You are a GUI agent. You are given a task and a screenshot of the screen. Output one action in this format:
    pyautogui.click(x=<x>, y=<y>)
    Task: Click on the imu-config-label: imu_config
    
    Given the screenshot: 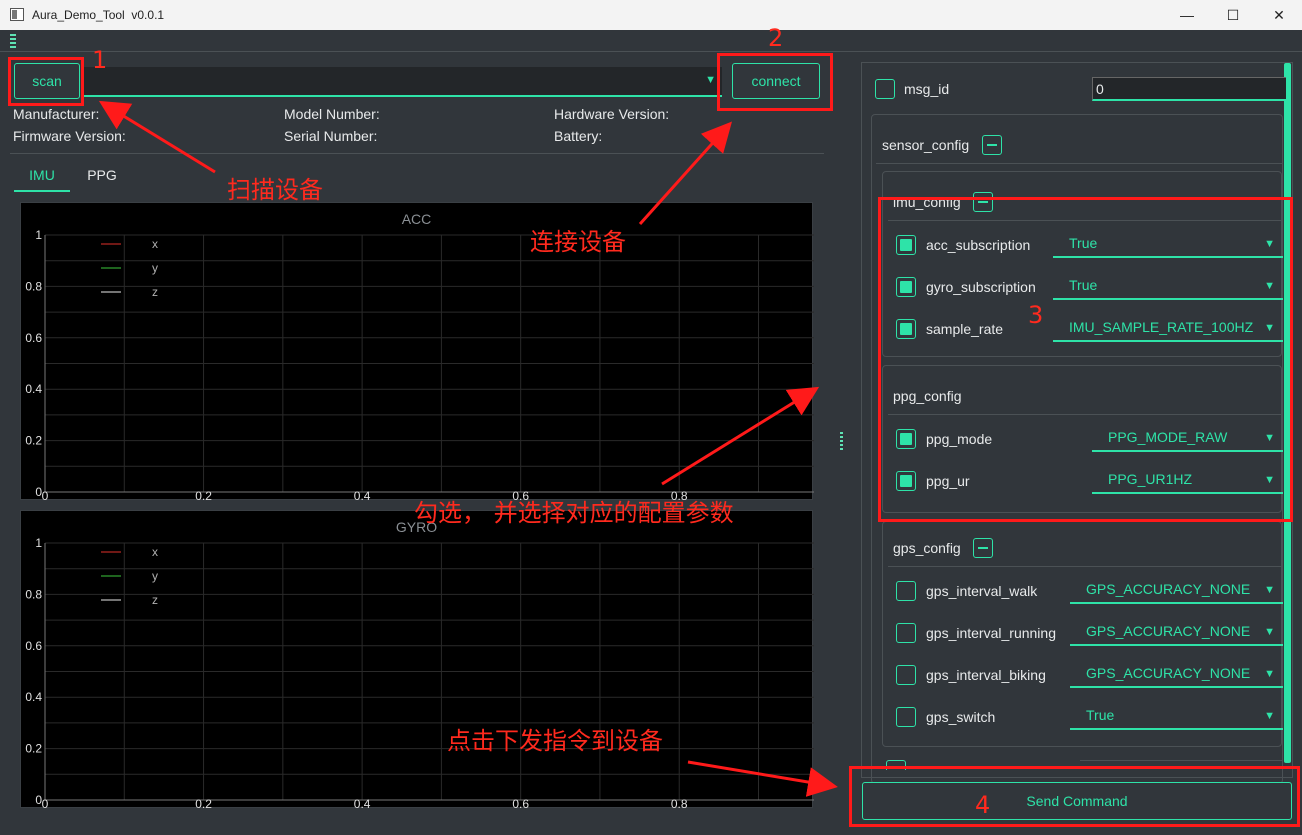 What is the action you would take?
    pyautogui.click(x=927, y=202)
    